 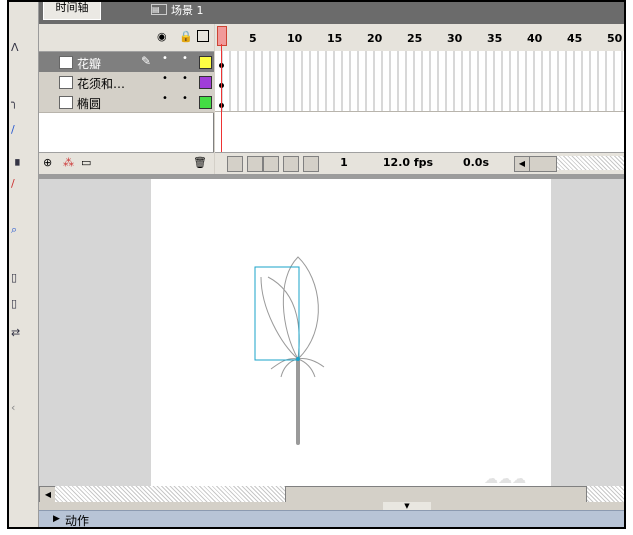 I want to click on timeline-status-bar: 1 12.0 fps 0.0s ◀, so click(x=419, y=163).